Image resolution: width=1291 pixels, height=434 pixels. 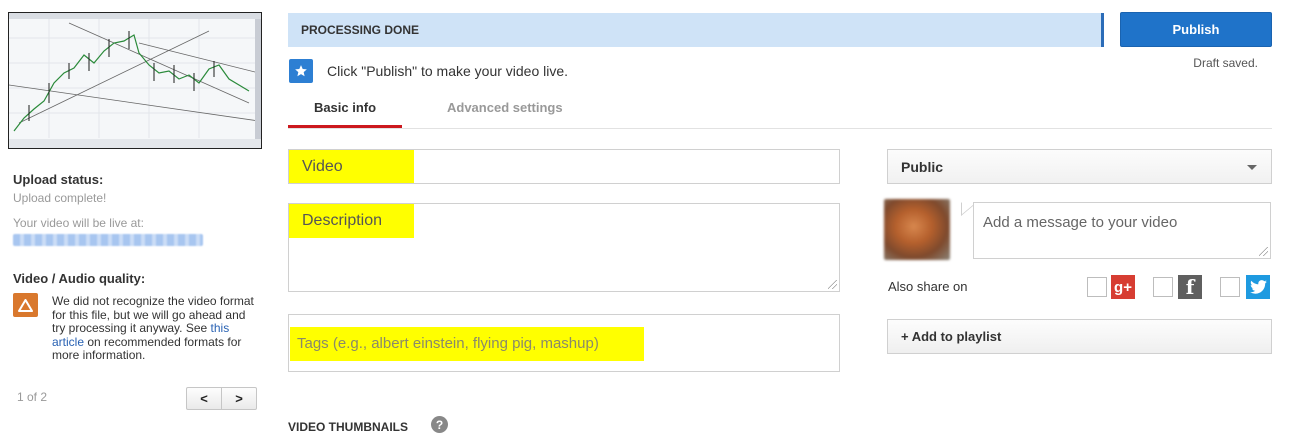 I want to click on processing-status-banner: PROCESSING DONE, so click(x=696, y=30).